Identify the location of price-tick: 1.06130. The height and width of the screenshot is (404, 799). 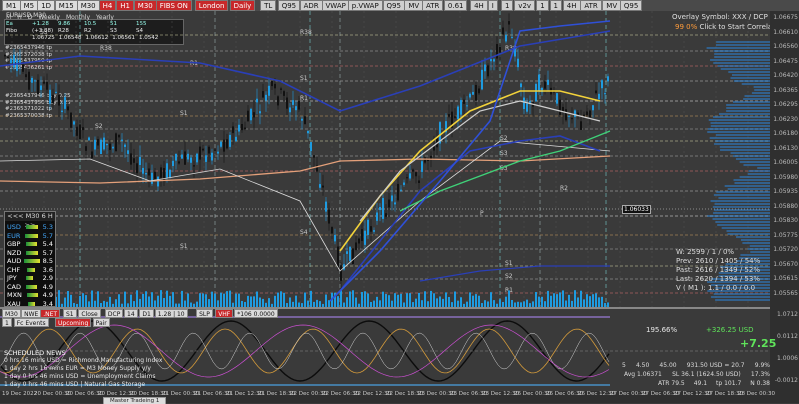
(785, 148).